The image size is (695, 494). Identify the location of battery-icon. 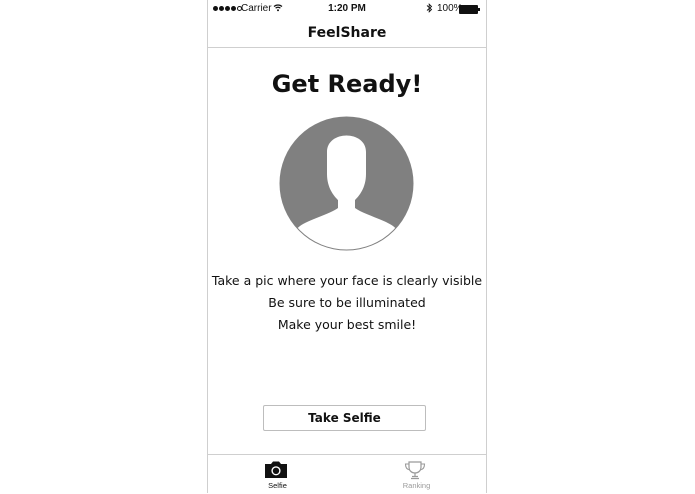
(469, 9).